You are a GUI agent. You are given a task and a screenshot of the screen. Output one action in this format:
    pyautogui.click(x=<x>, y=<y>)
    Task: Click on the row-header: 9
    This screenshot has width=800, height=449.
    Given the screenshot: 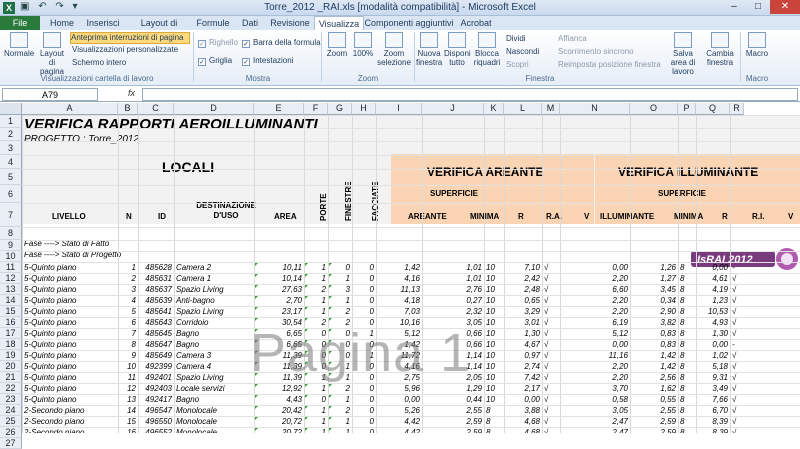 What is the action you would take?
    pyautogui.click(x=11, y=245)
    